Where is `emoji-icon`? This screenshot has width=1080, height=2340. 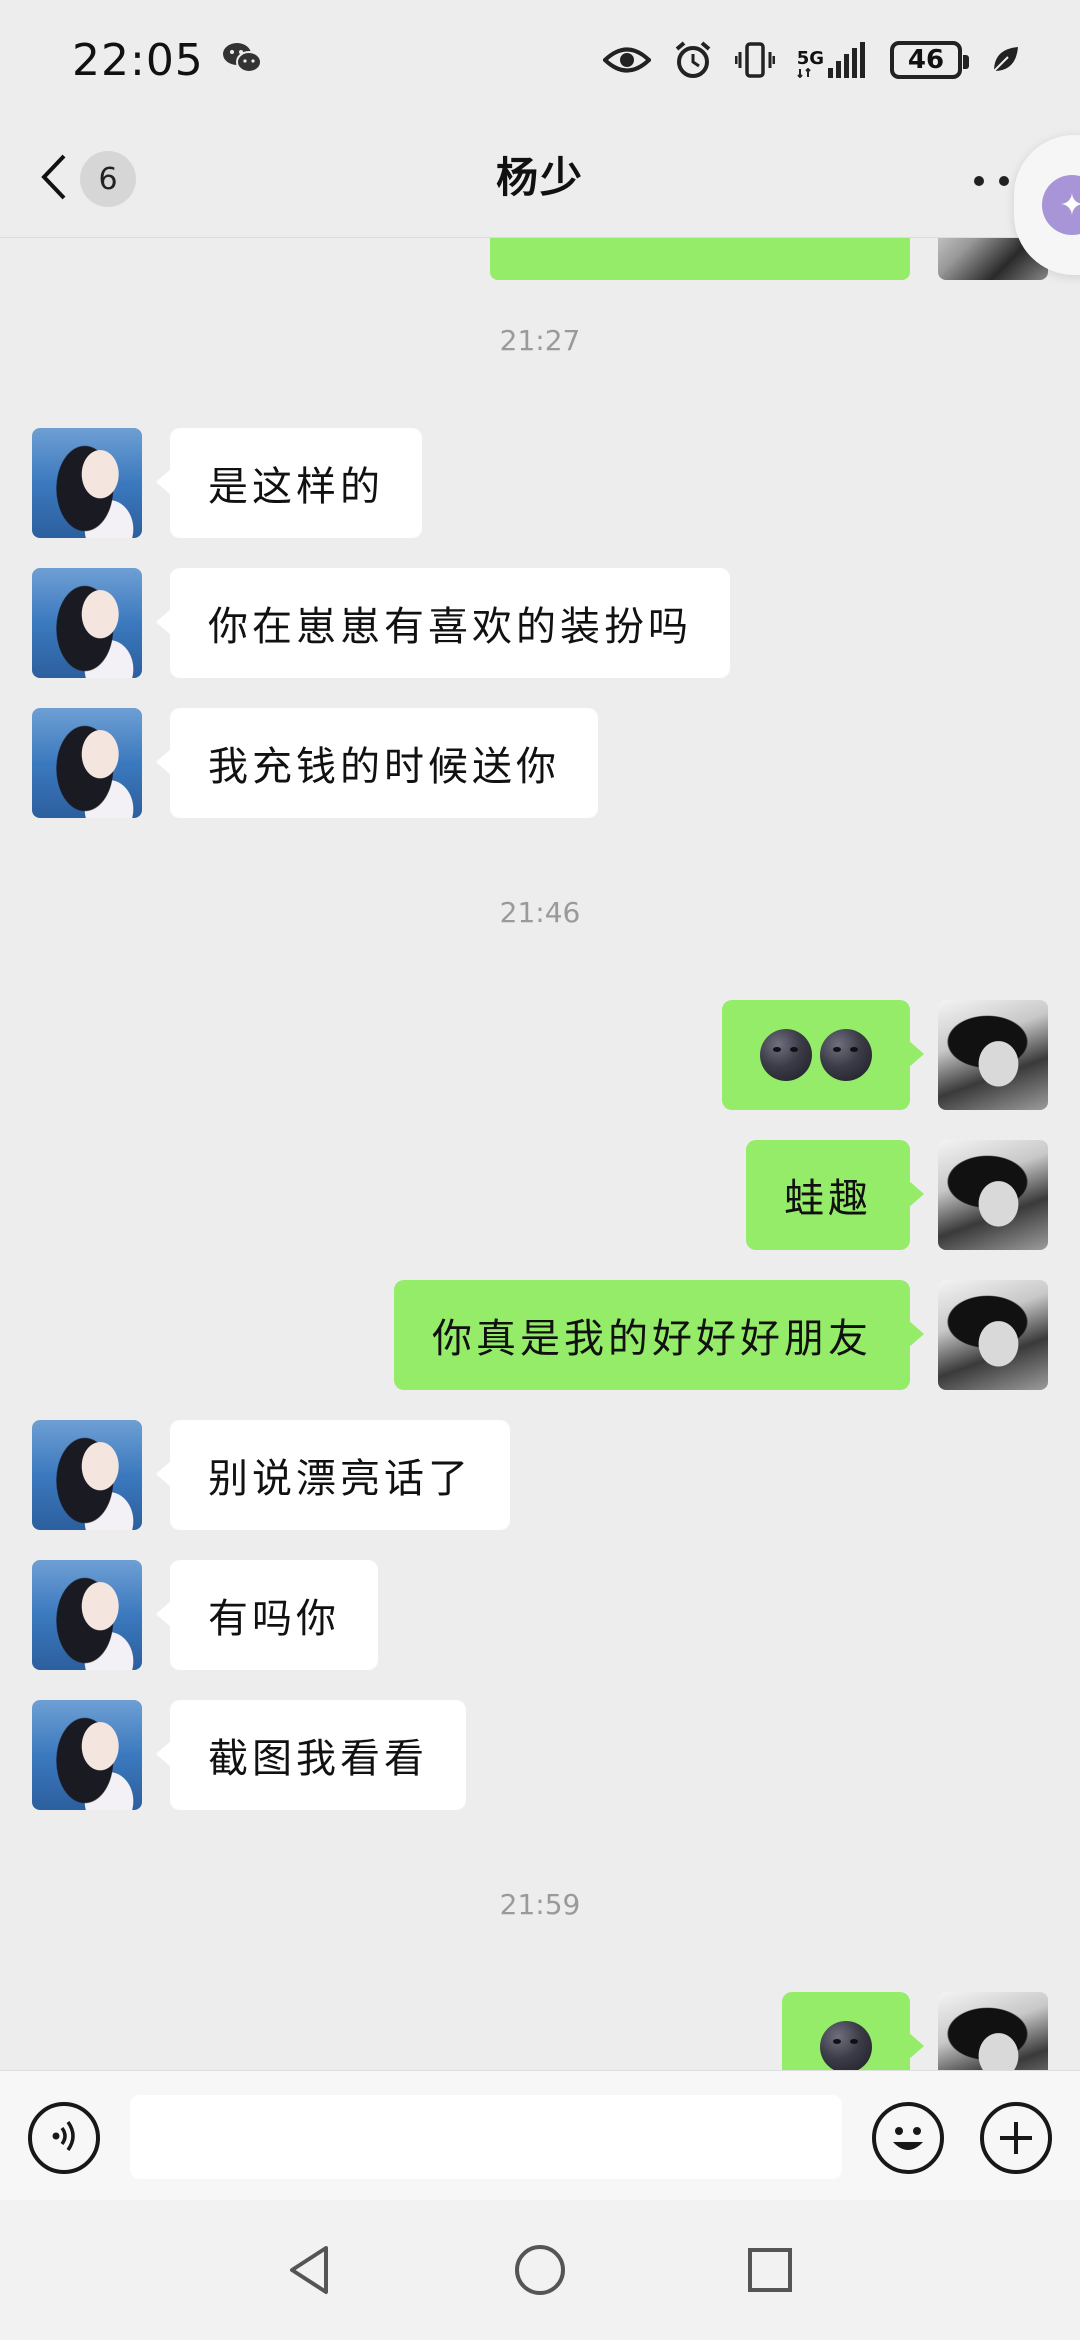
emoji-icon is located at coordinates (908, 2150).